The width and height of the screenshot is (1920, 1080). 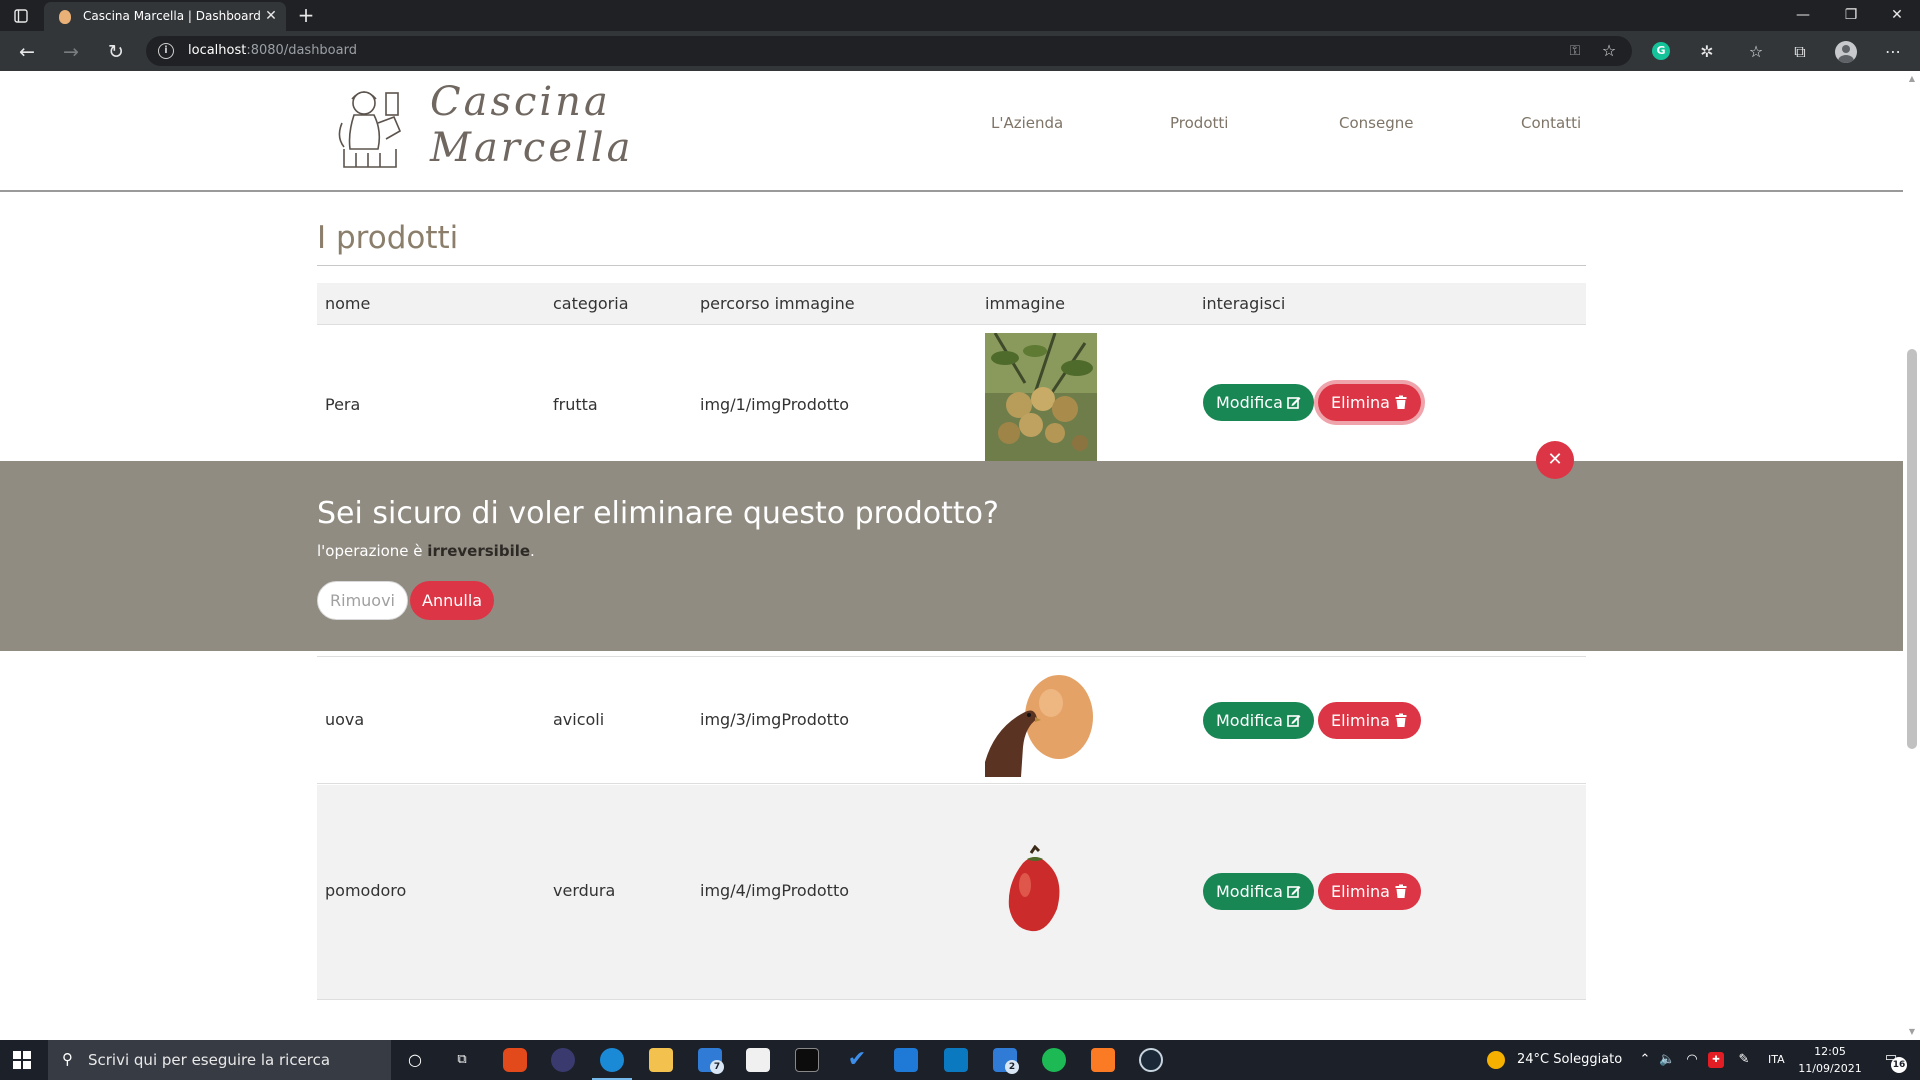 I want to click on column-header-immagine: immagine, so click(x=1025, y=303).